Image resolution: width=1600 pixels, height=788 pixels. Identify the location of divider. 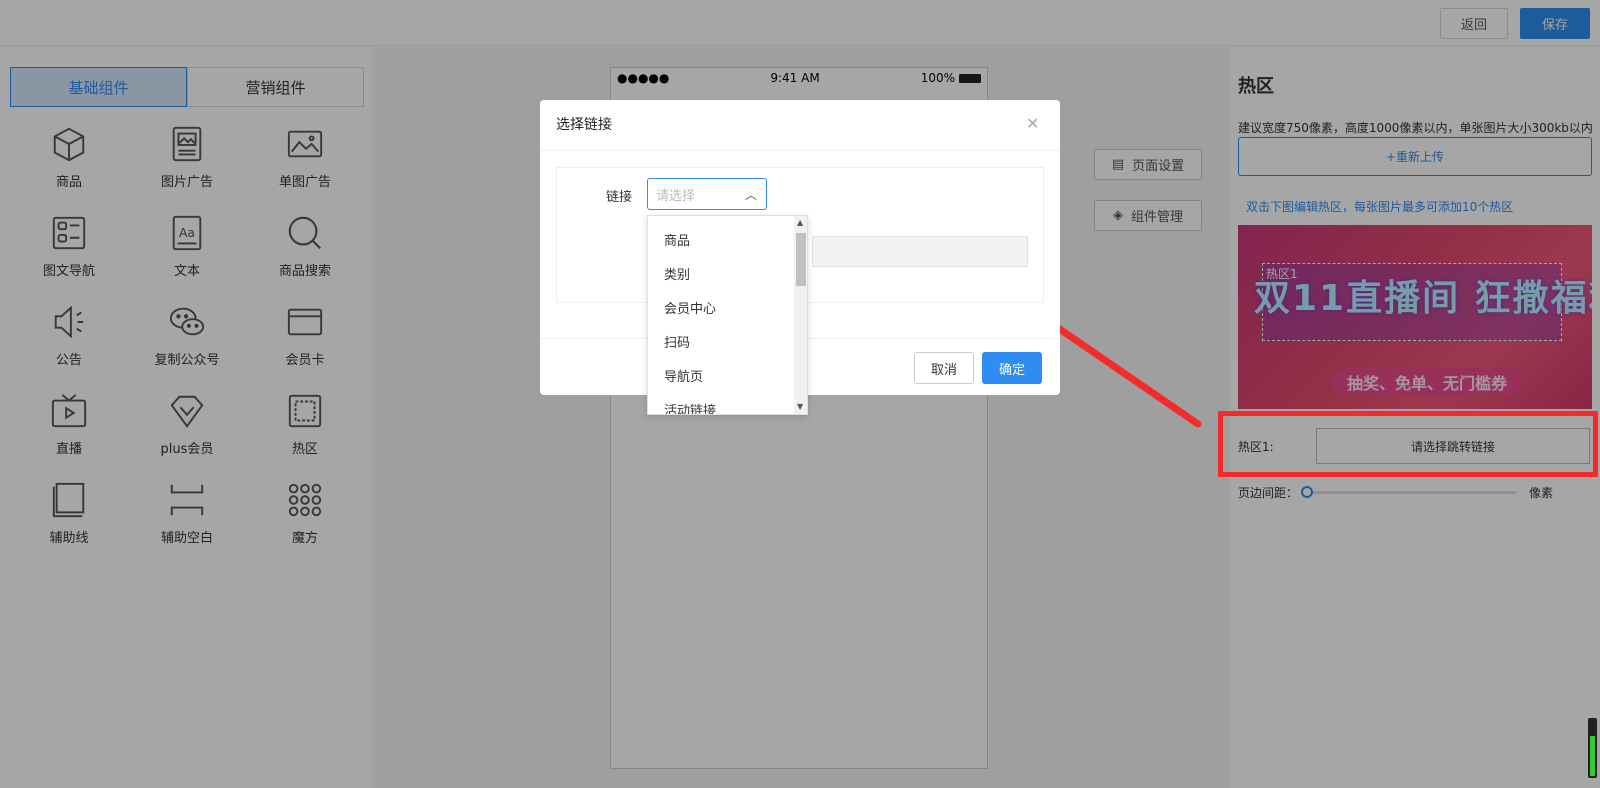
(800, 150).